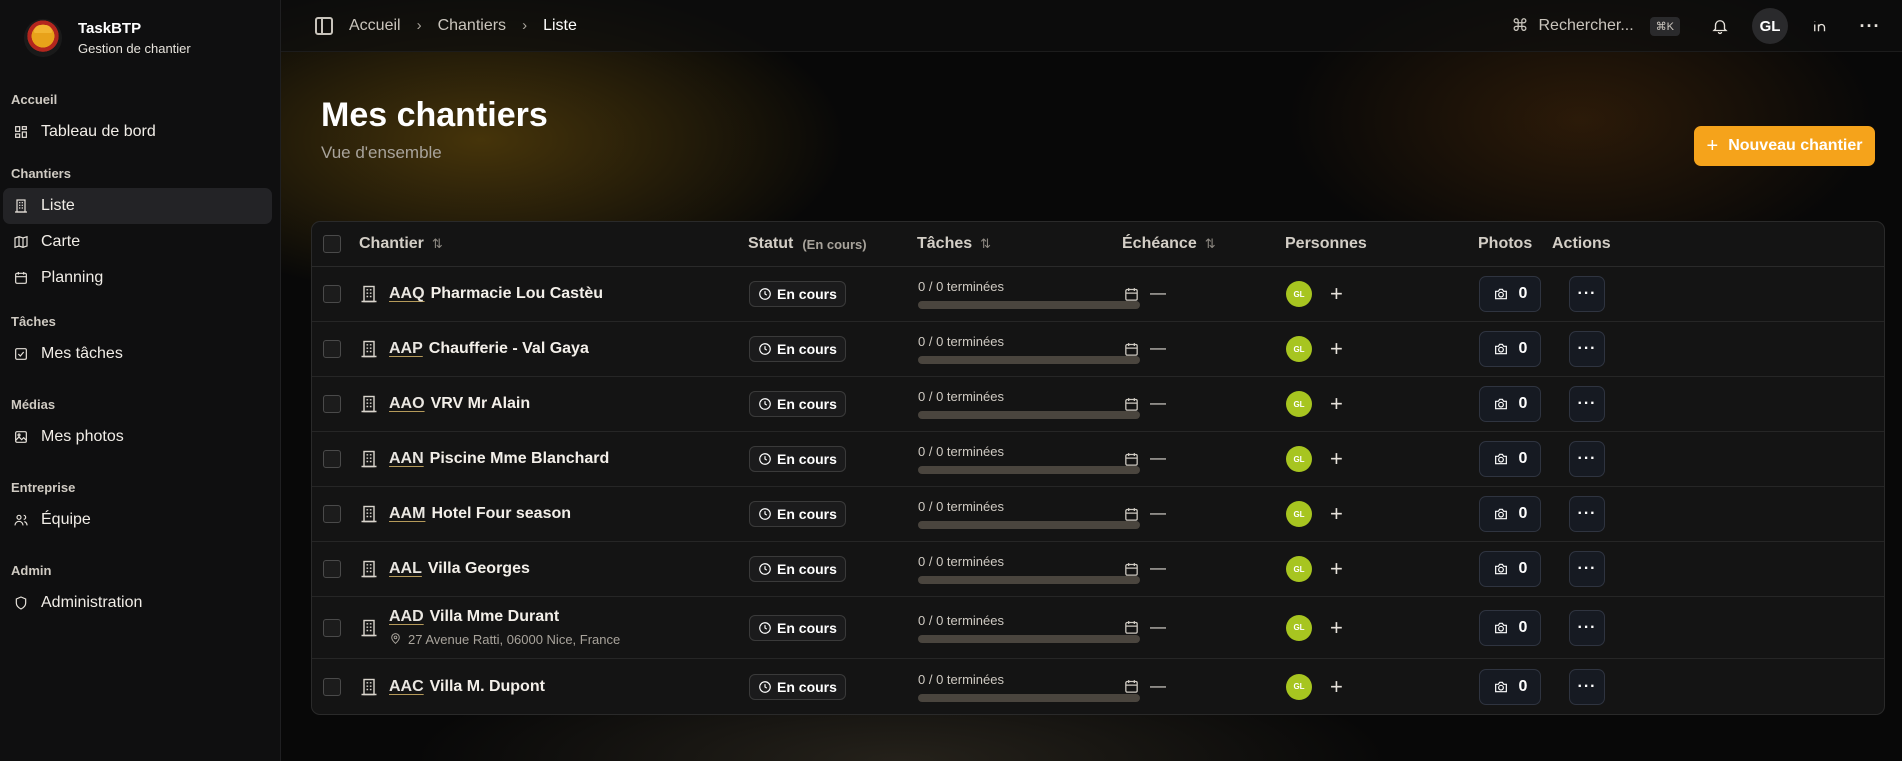 The height and width of the screenshot is (761, 1902). I want to click on camera-icon, so click(1501, 569).